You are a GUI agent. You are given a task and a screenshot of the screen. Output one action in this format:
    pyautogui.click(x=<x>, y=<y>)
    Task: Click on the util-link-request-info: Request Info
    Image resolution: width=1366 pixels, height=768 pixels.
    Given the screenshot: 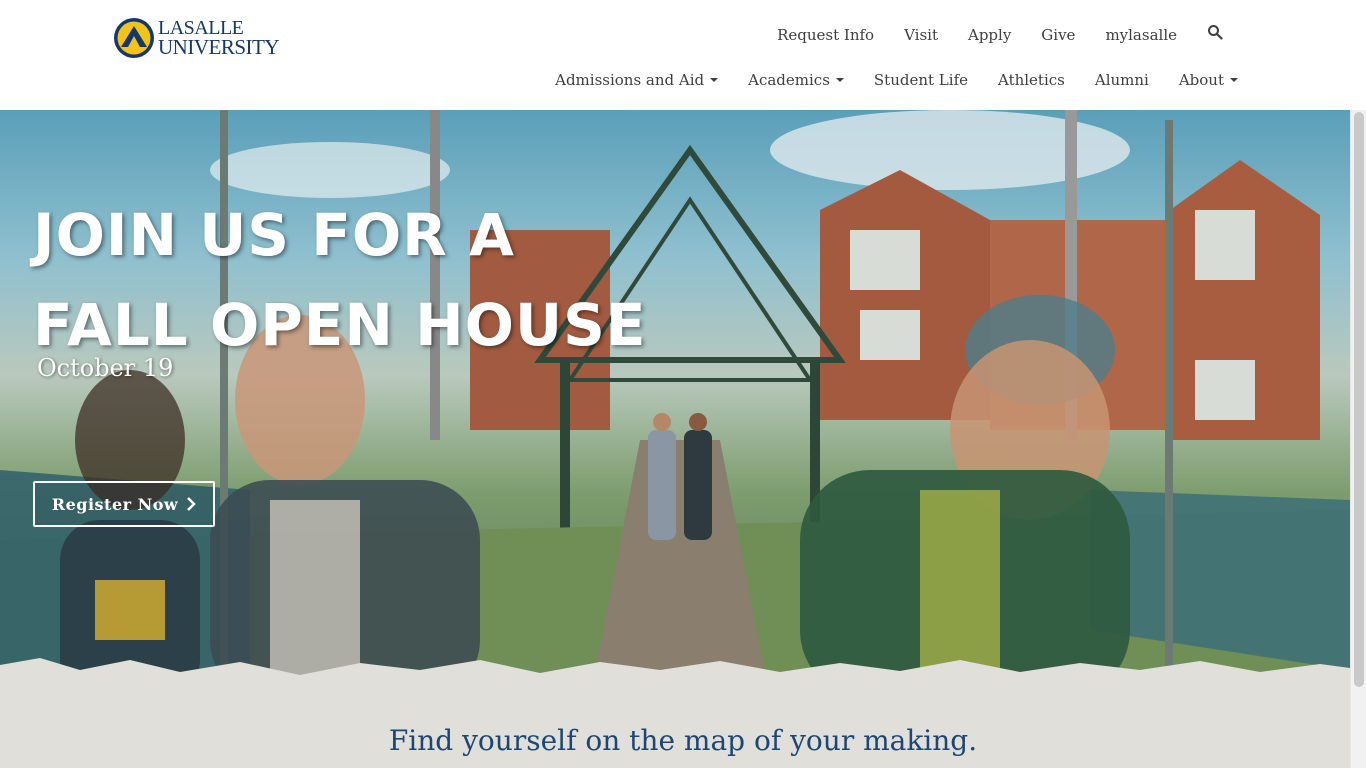 What is the action you would take?
    pyautogui.click(x=825, y=35)
    